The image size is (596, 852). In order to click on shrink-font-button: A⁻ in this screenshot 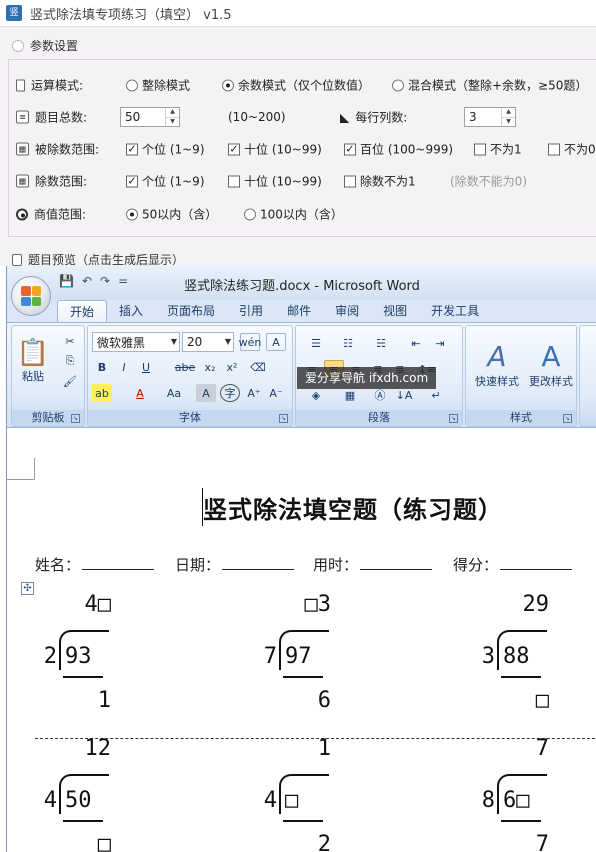, I will do `click(276, 393)`.